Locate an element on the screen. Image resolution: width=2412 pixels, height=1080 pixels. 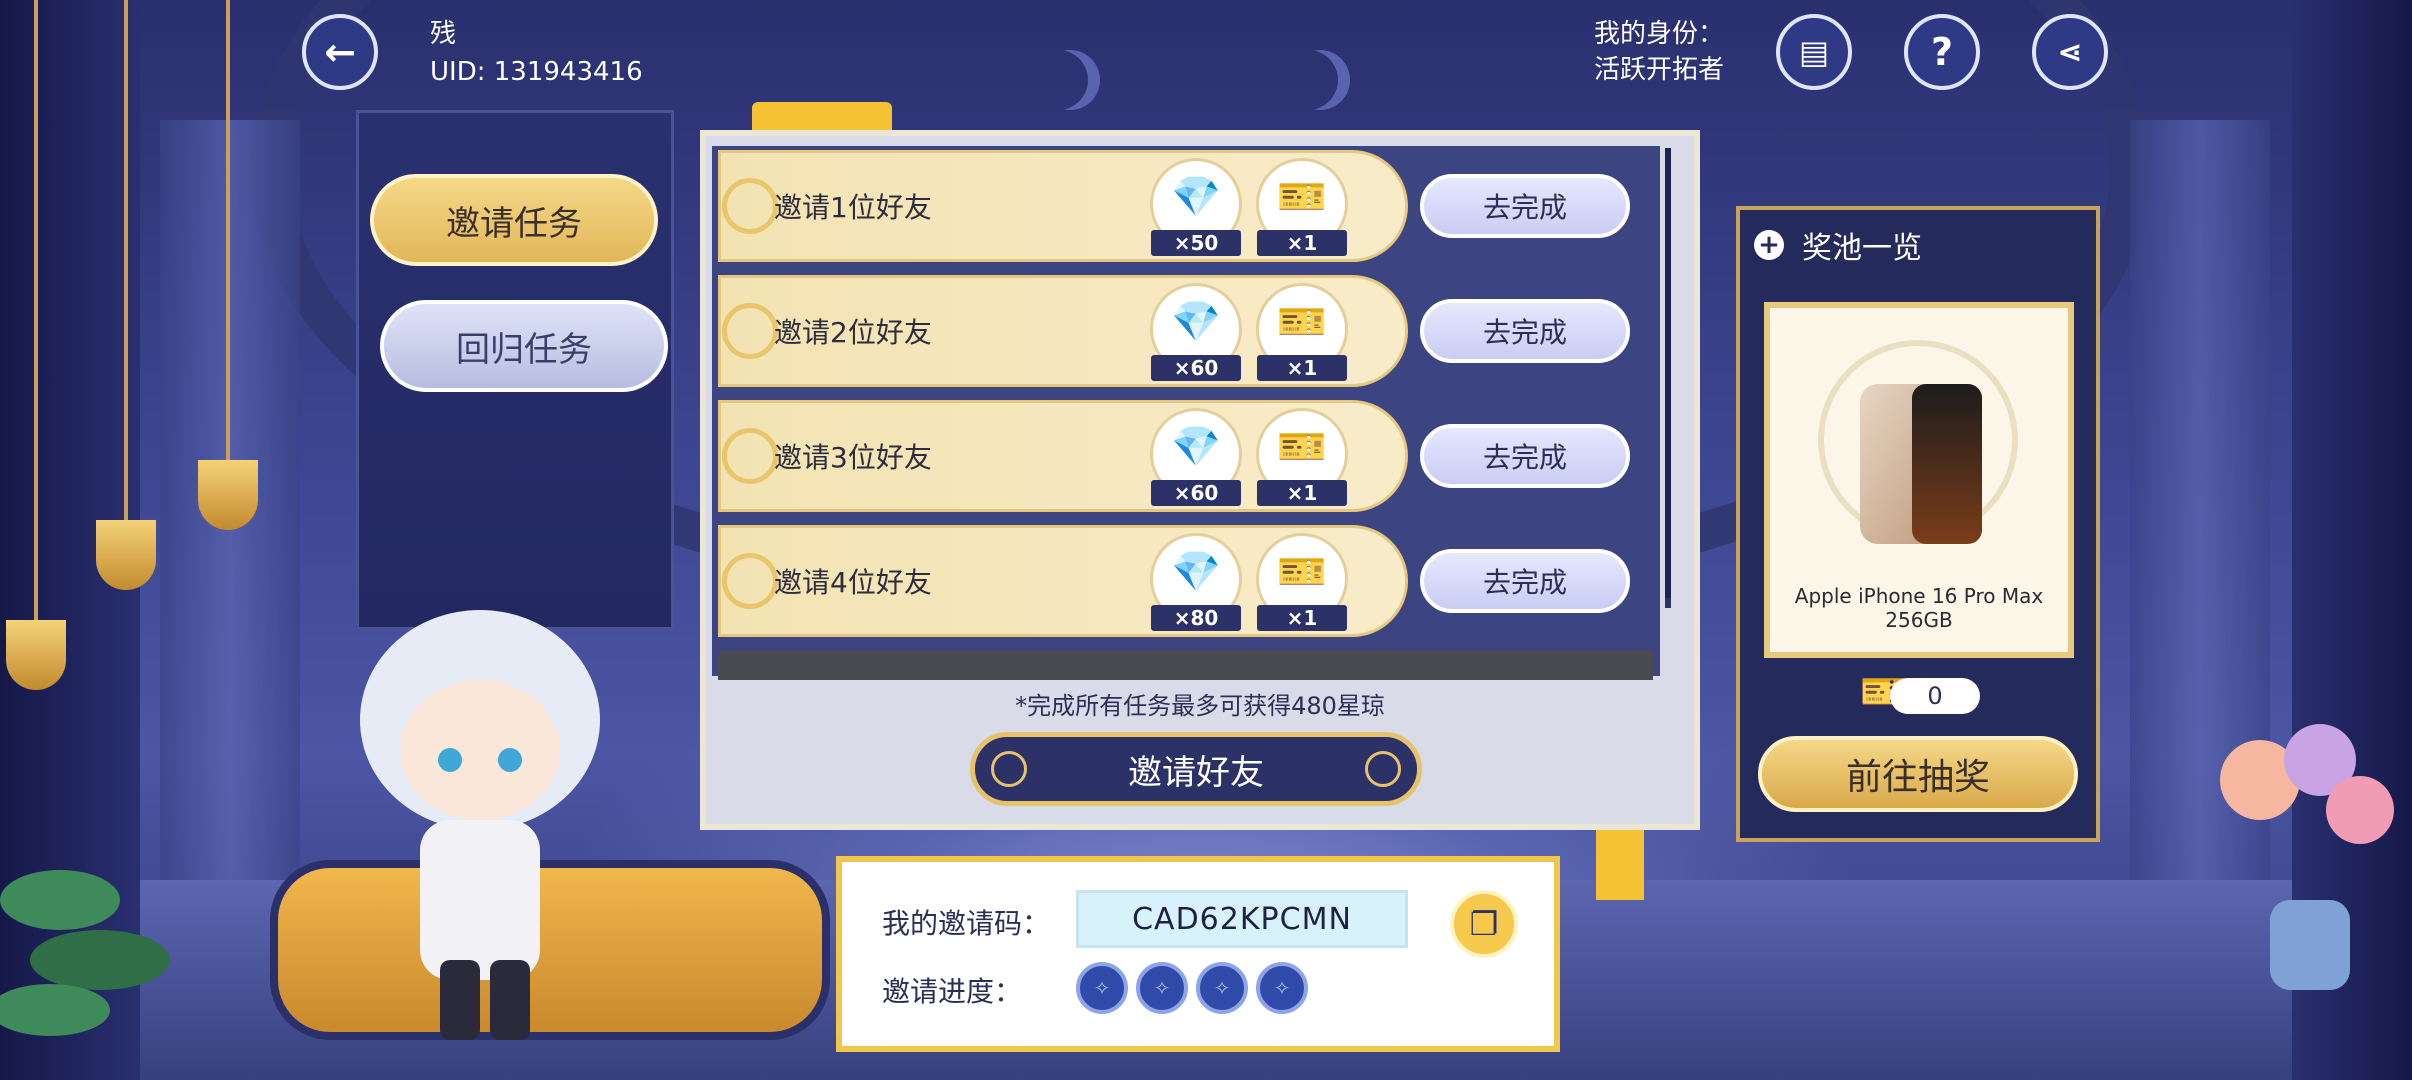
bookmark-ribbon is located at coordinates (1620, 865).